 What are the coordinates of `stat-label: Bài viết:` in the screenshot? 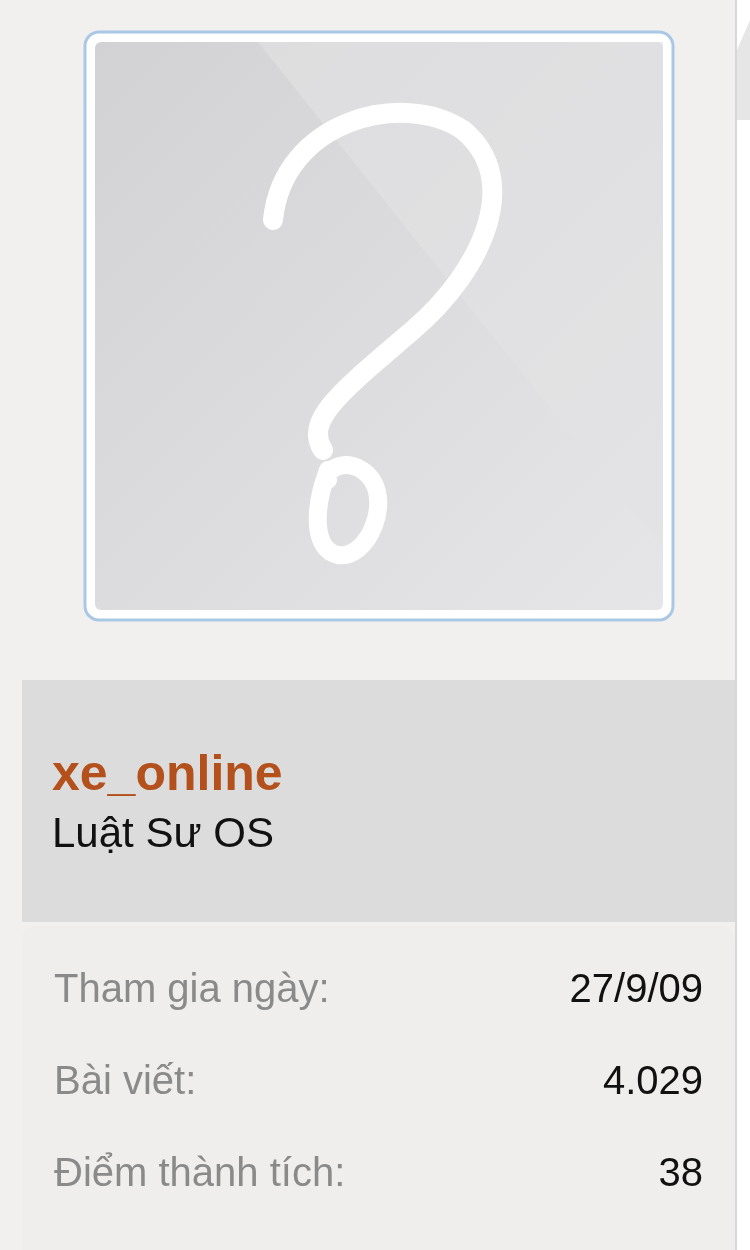 It's located at (125, 1080).